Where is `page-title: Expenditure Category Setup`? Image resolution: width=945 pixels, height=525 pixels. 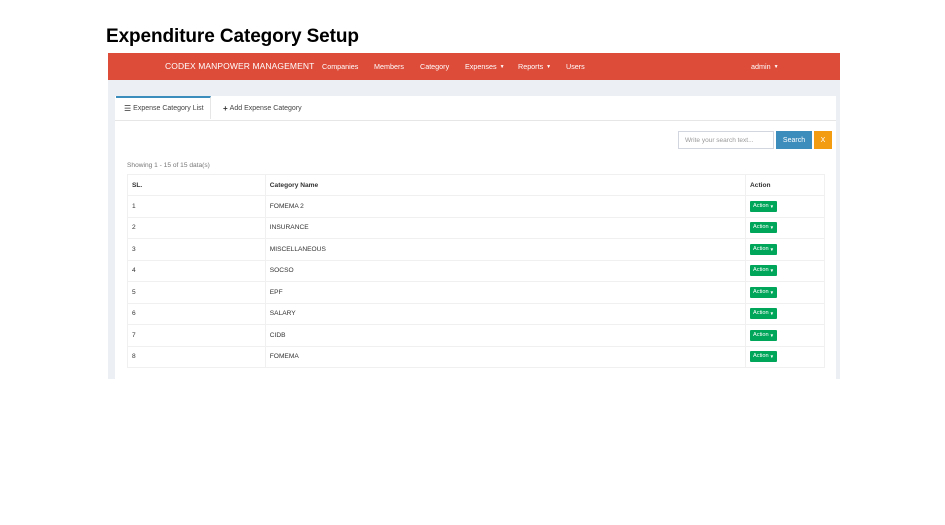 page-title: Expenditure Category Setup is located at coordinates (232, 36).